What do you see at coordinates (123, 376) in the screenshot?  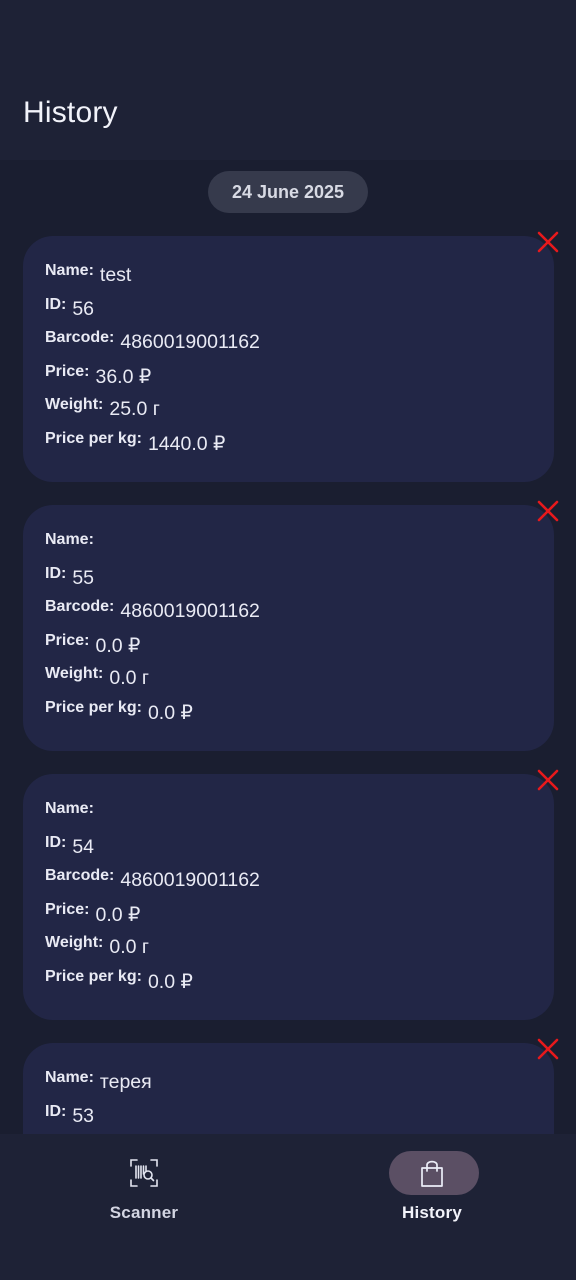 I see `price-value: 36.0 ₽` at bounding box center [123, 376].